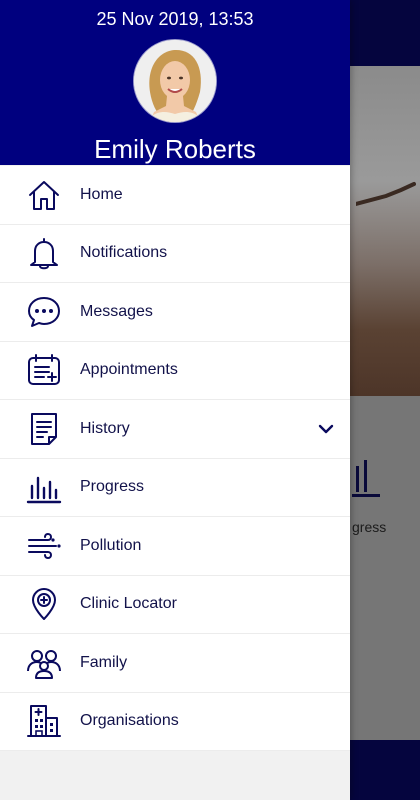 Image resolution: width=420 pixels, height=800 pixels. I want to click on bar-chart-icon, so click(44, 487).